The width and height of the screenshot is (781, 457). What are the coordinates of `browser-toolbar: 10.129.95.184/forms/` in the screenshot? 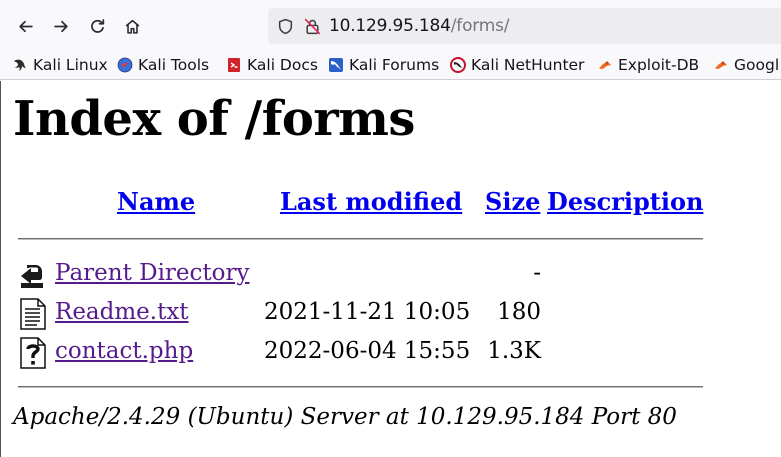 It's located at (390, 25).